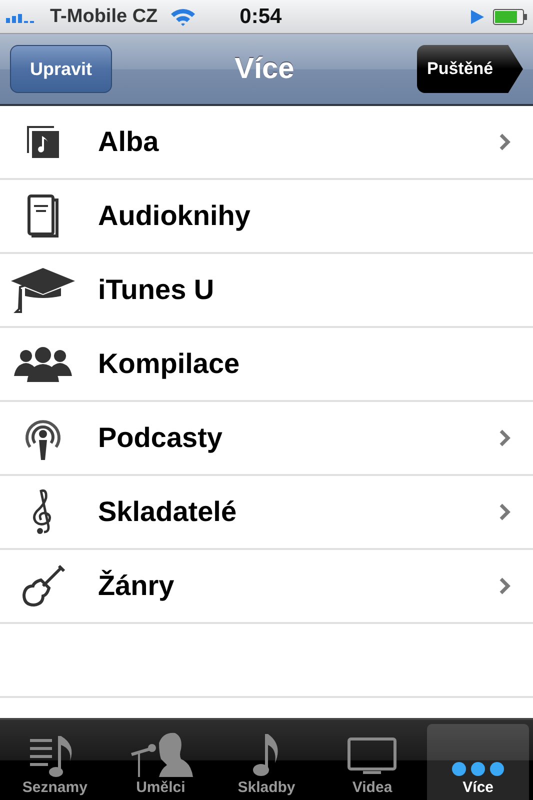 The height and width of the screenshot is (800, 533). Describe the element at coordinates (157, 290) in the screenshot. I see `item-label: iTunes U` at that location.